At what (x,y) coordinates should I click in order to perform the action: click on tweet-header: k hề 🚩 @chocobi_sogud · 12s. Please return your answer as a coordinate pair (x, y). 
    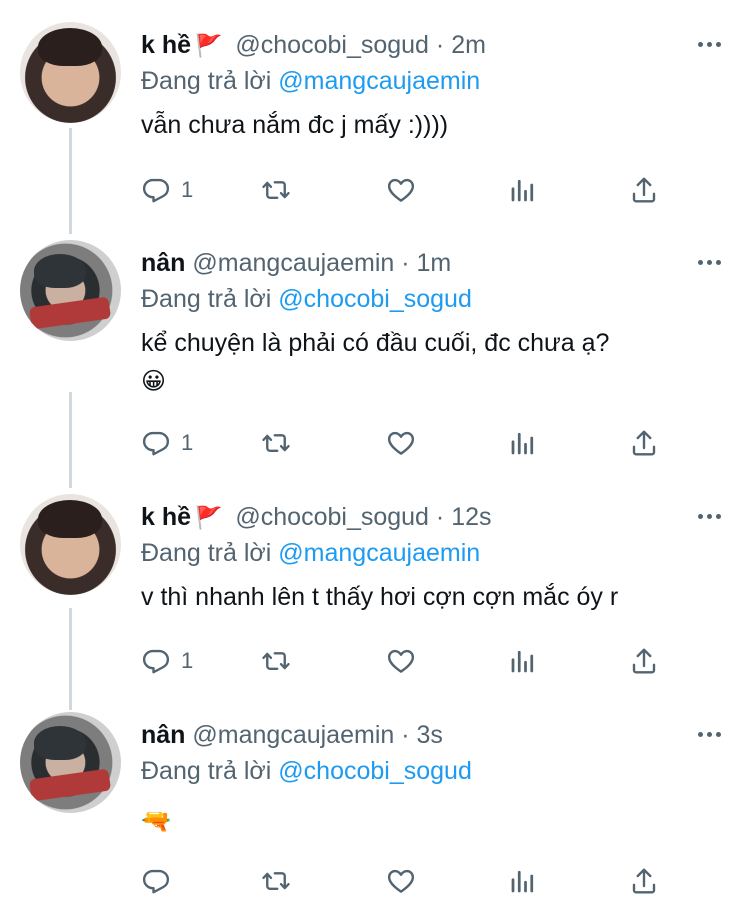
    Looking at the image, I should click on (316, 517).